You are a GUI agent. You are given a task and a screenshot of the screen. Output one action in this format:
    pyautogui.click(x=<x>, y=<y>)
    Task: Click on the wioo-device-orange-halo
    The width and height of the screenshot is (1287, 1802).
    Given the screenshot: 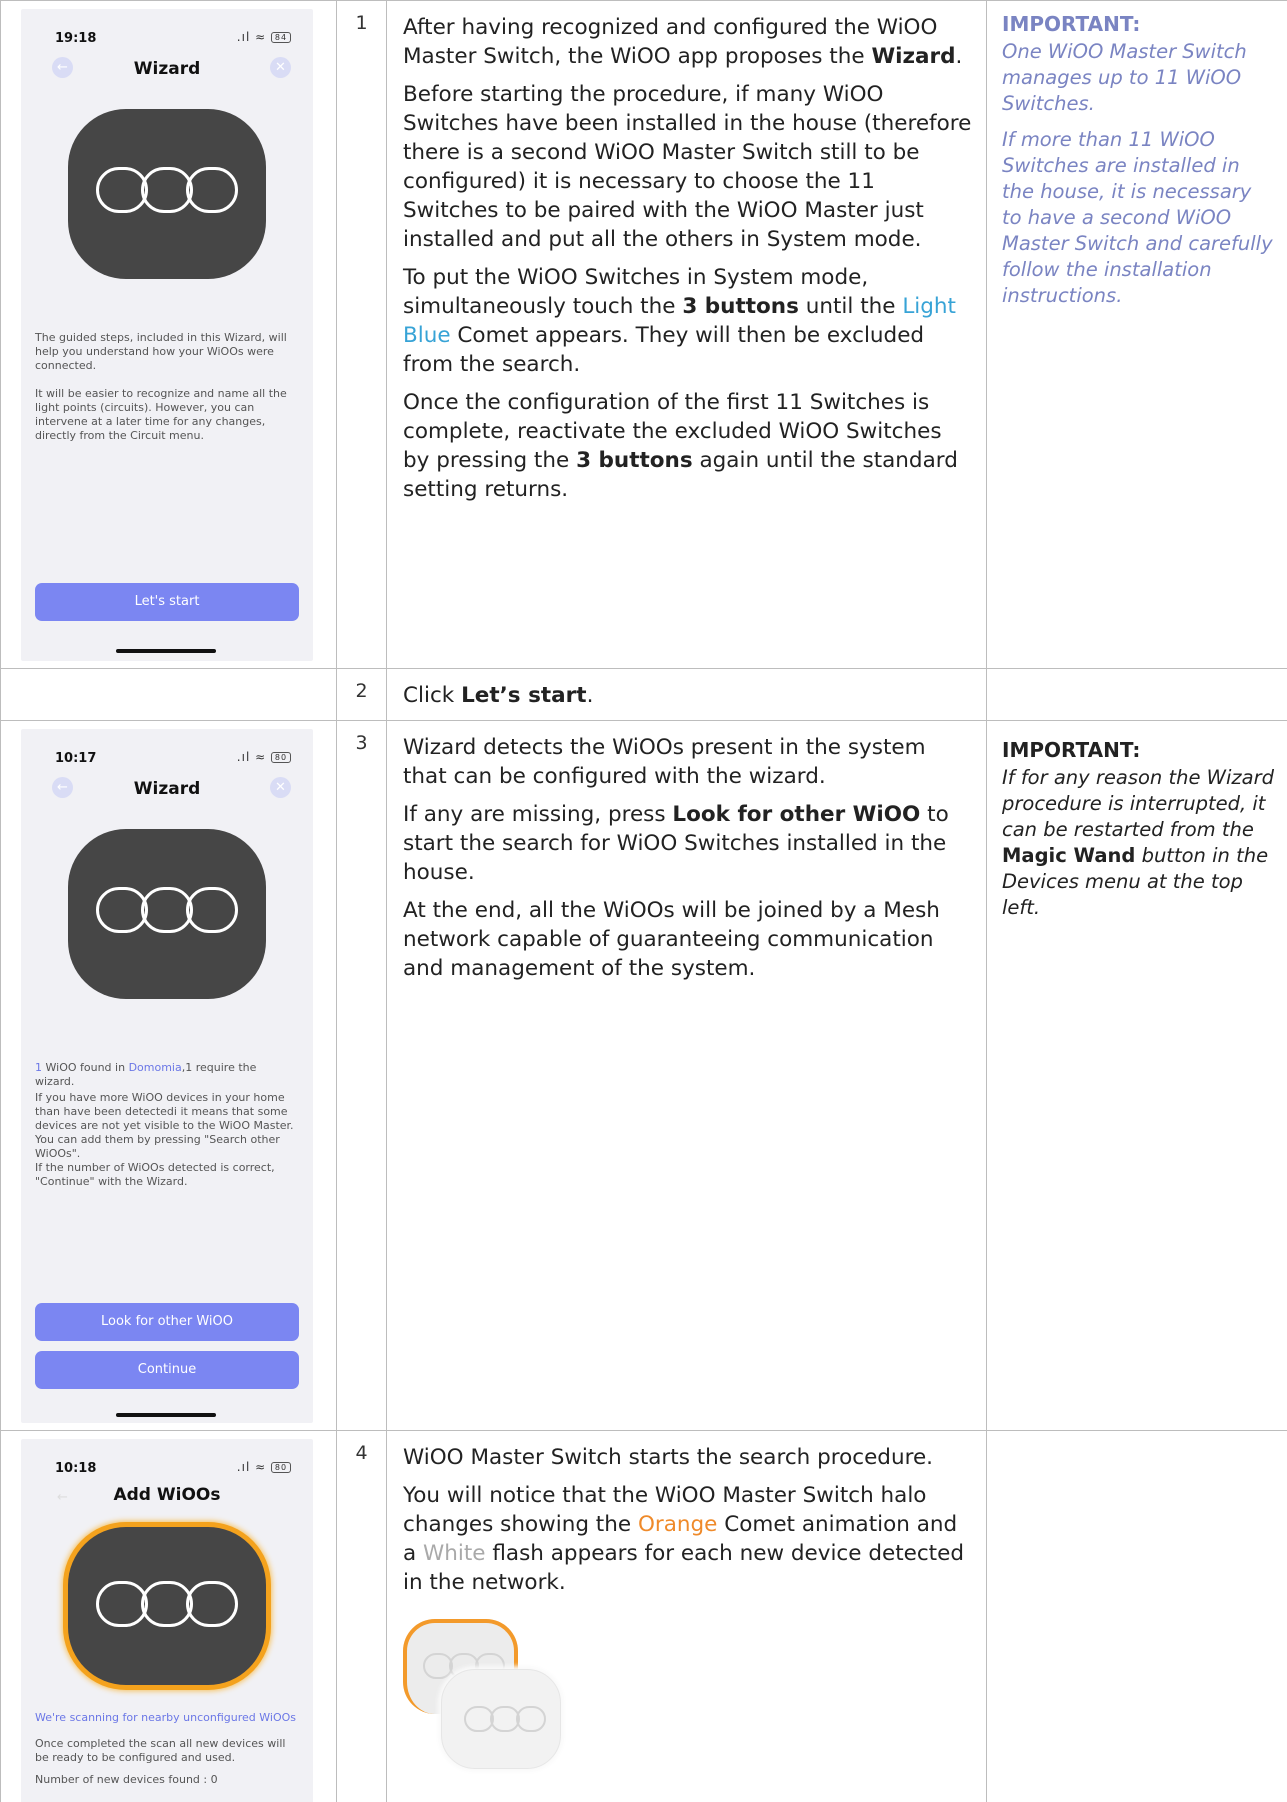 What is the action you would take?
    pyautogui.click(x=167, y=1606)
    